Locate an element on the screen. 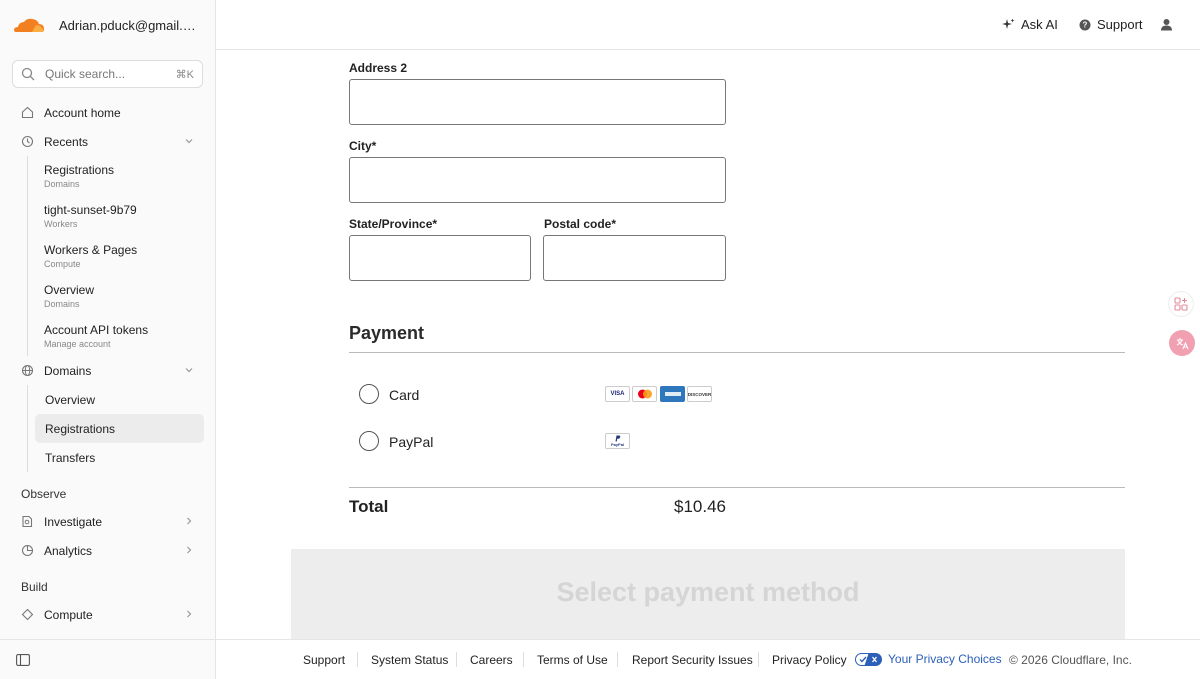 The width and height of the screenshot is (1200, 679). address2-input is located at coordinates (537, 102).